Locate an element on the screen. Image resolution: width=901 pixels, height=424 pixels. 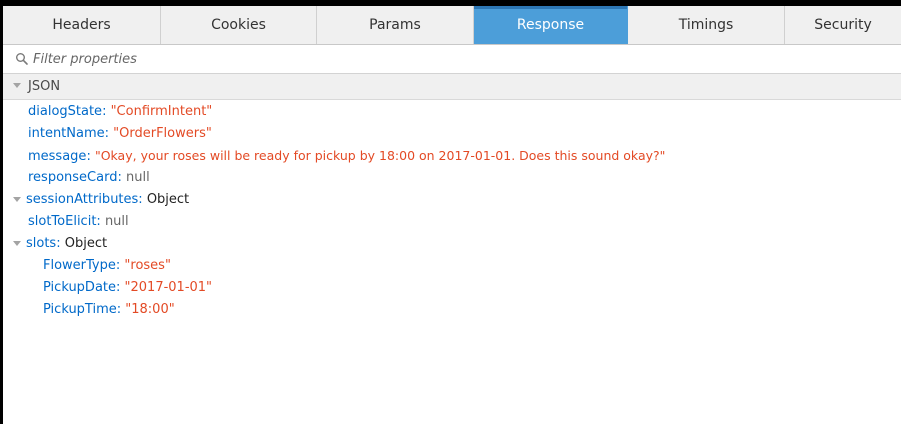
tab-timings: Timings is located at coordinates (706, 25).